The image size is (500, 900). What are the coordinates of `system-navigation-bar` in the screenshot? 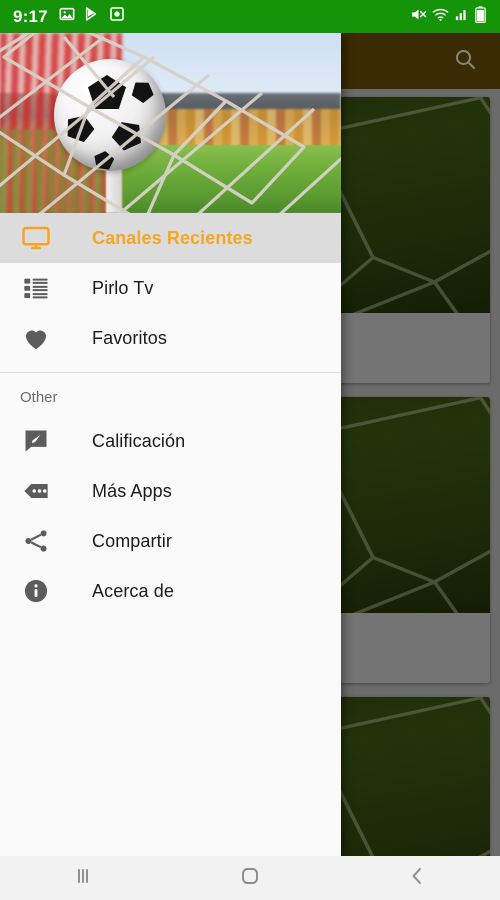 It's located at (250, 878).